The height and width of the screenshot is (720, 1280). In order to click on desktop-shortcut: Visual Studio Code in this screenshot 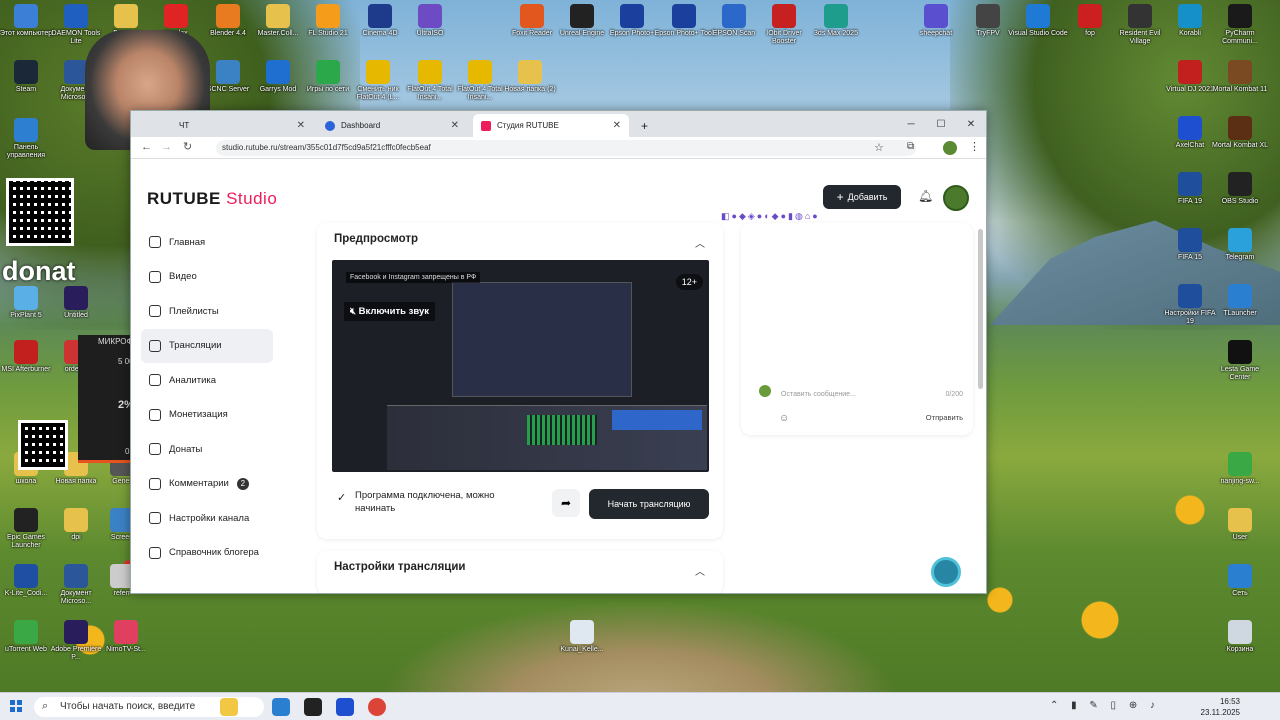, I will do `click(1038, 32)`.